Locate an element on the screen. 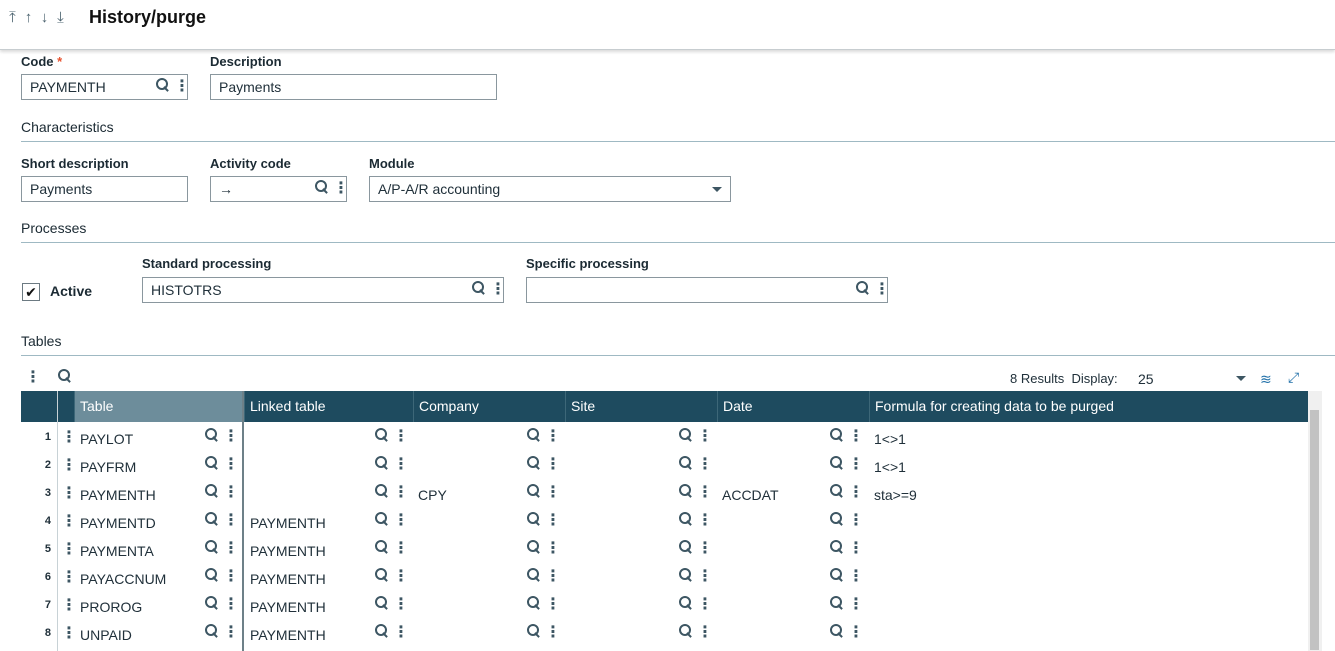  table-cell: PAYMENTA is located at coordinates (117, 551).